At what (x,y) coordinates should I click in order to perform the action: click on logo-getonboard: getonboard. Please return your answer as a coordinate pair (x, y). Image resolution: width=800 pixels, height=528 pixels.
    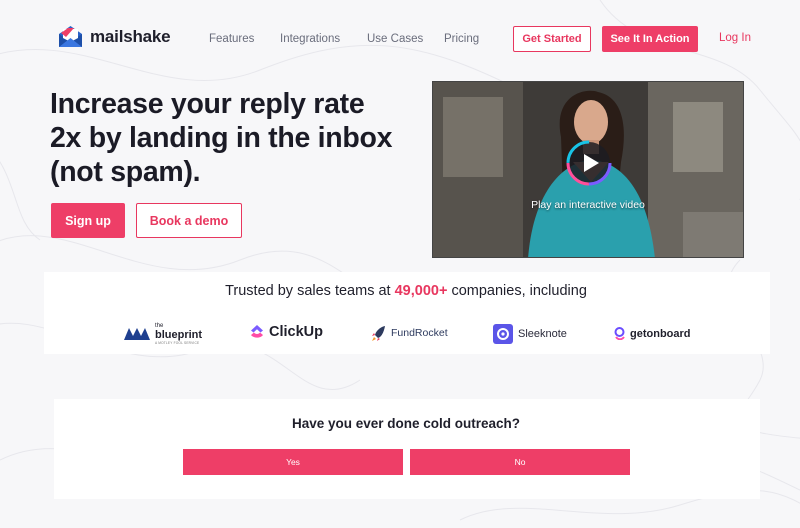
    Looking at the image, I should click on (652, 333).